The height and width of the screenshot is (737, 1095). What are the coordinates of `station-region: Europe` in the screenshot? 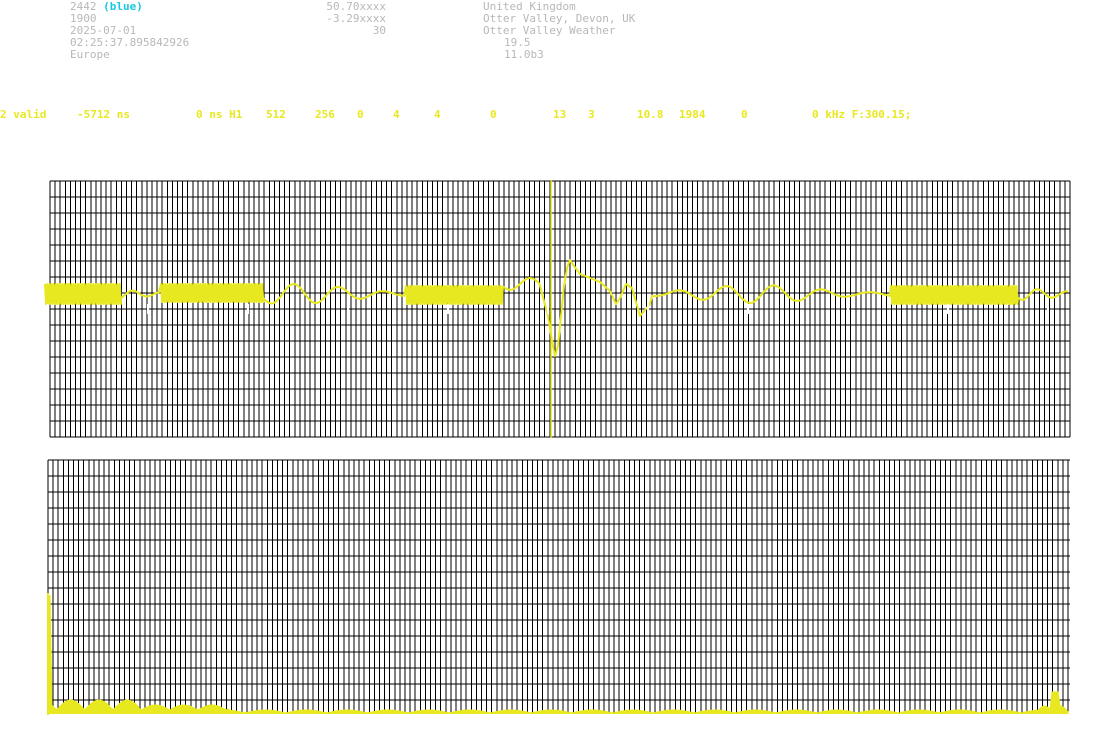 It's located at (90, 54).